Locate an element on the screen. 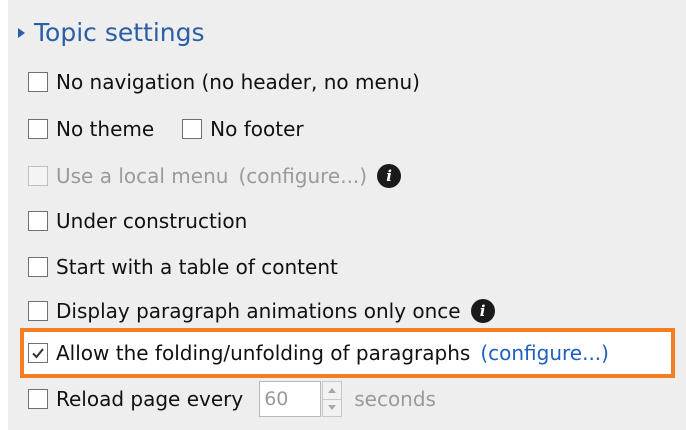 The image size is (686, 430). local-menu-label: Use a local menu is located at coordinates (142, 176).